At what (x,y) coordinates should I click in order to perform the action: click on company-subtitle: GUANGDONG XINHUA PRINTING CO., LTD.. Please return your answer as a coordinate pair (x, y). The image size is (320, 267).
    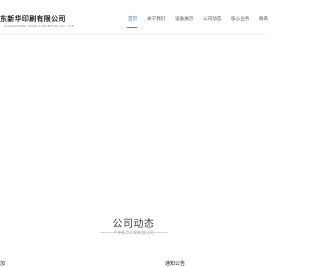
    Looking at the image, I should click on (40, 26).